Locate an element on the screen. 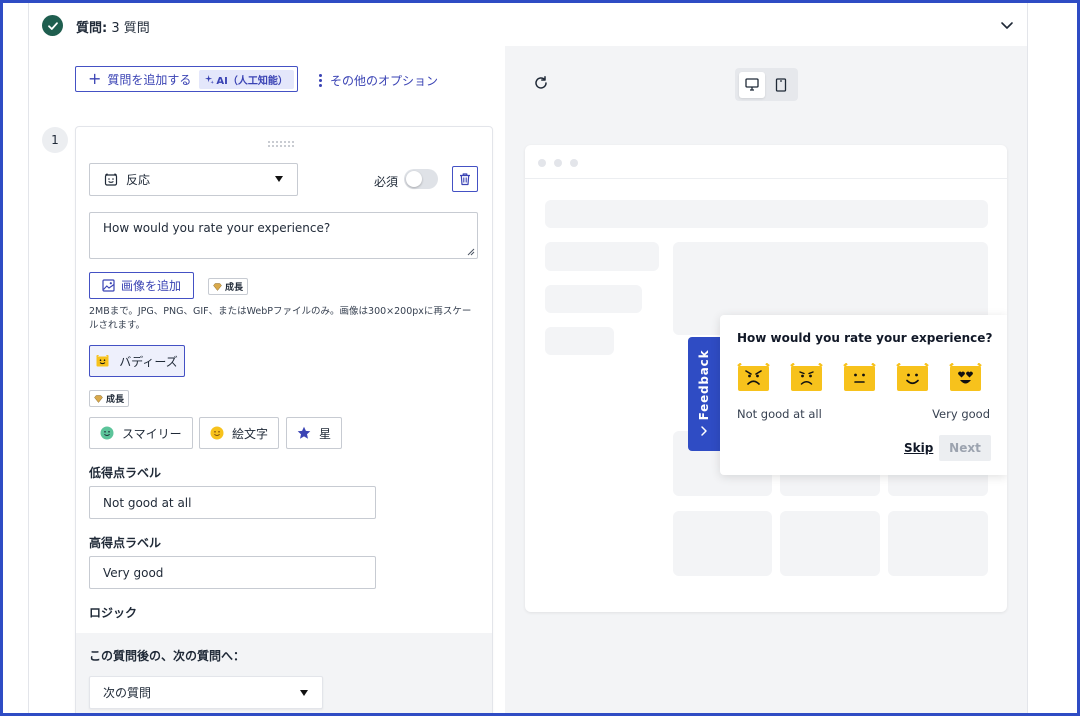 The image size is (1080, 716). next-question-select: 次の質問 is located at coordinates (206, 692).